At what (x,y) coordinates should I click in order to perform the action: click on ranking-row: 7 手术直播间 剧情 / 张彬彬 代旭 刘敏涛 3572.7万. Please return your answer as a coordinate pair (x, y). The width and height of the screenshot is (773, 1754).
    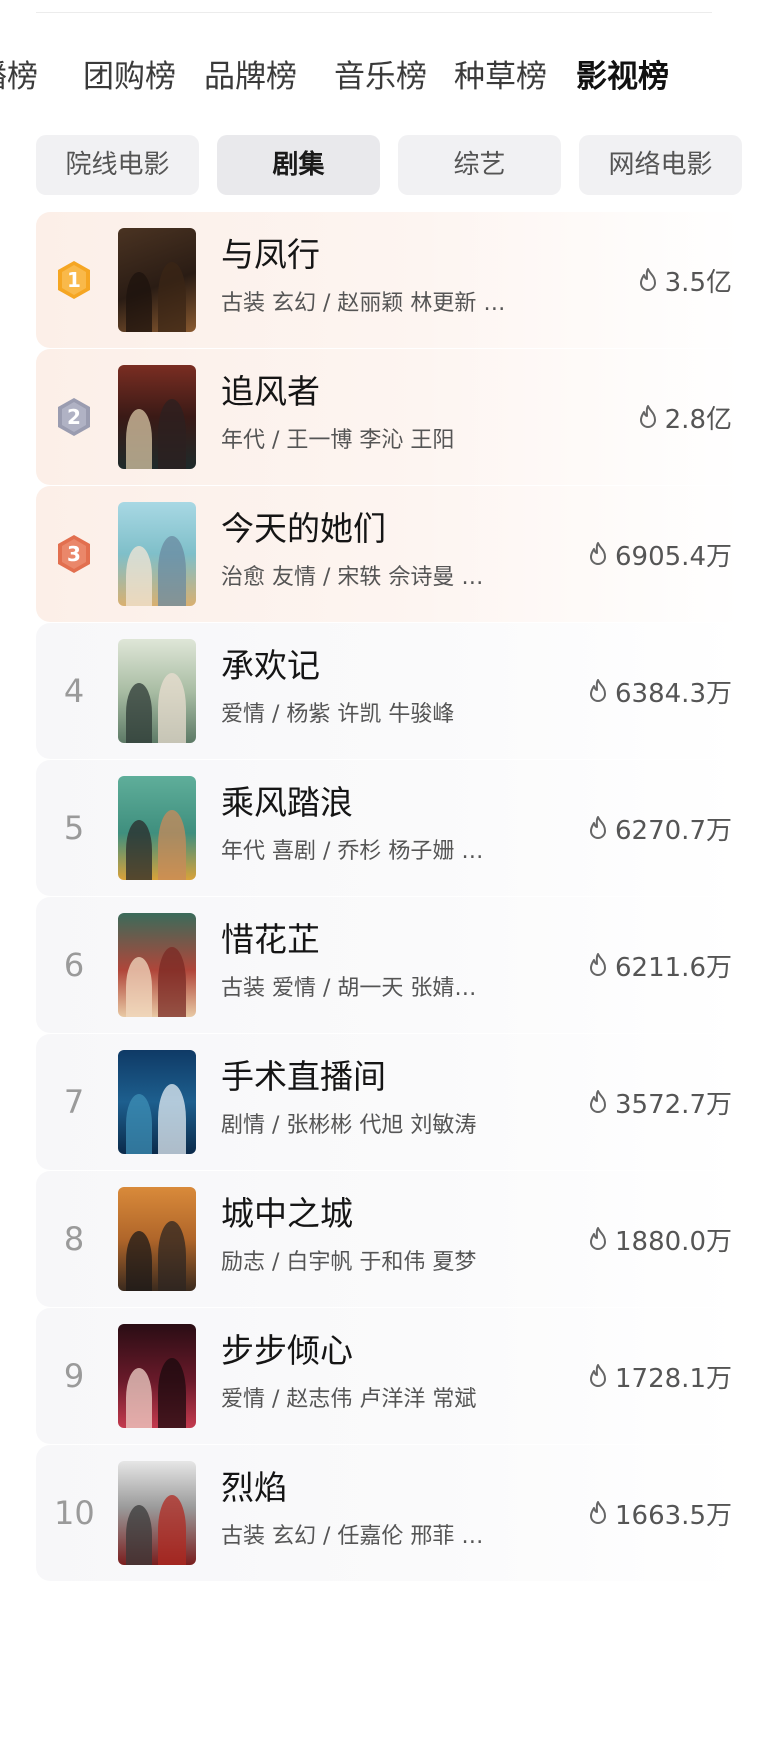
    Looking at the image, I should click on (389, 1102).